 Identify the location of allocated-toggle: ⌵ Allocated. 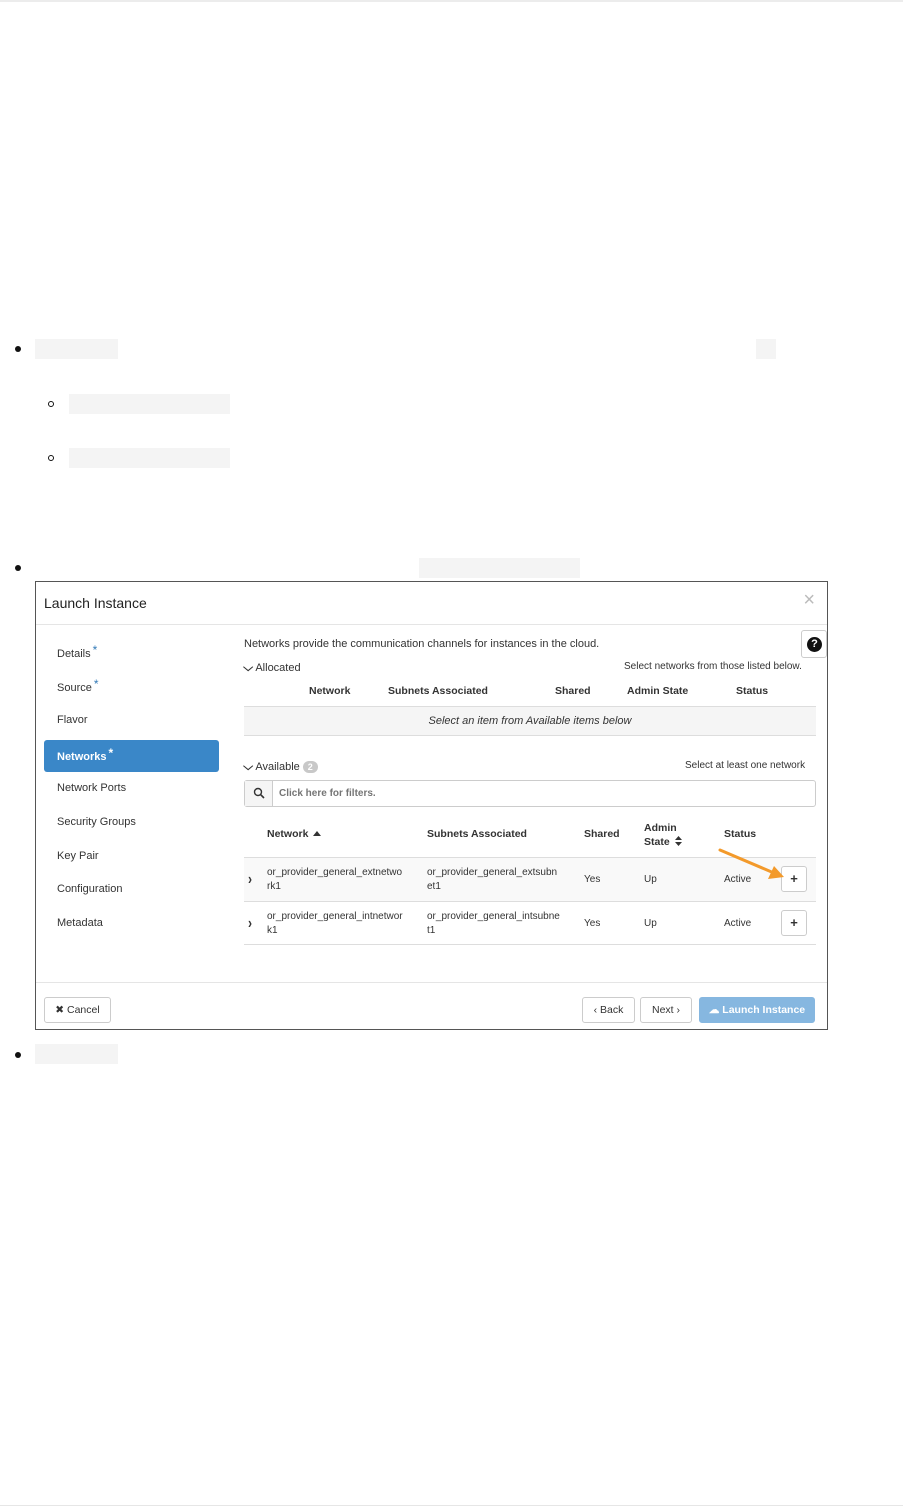
(272, 668).